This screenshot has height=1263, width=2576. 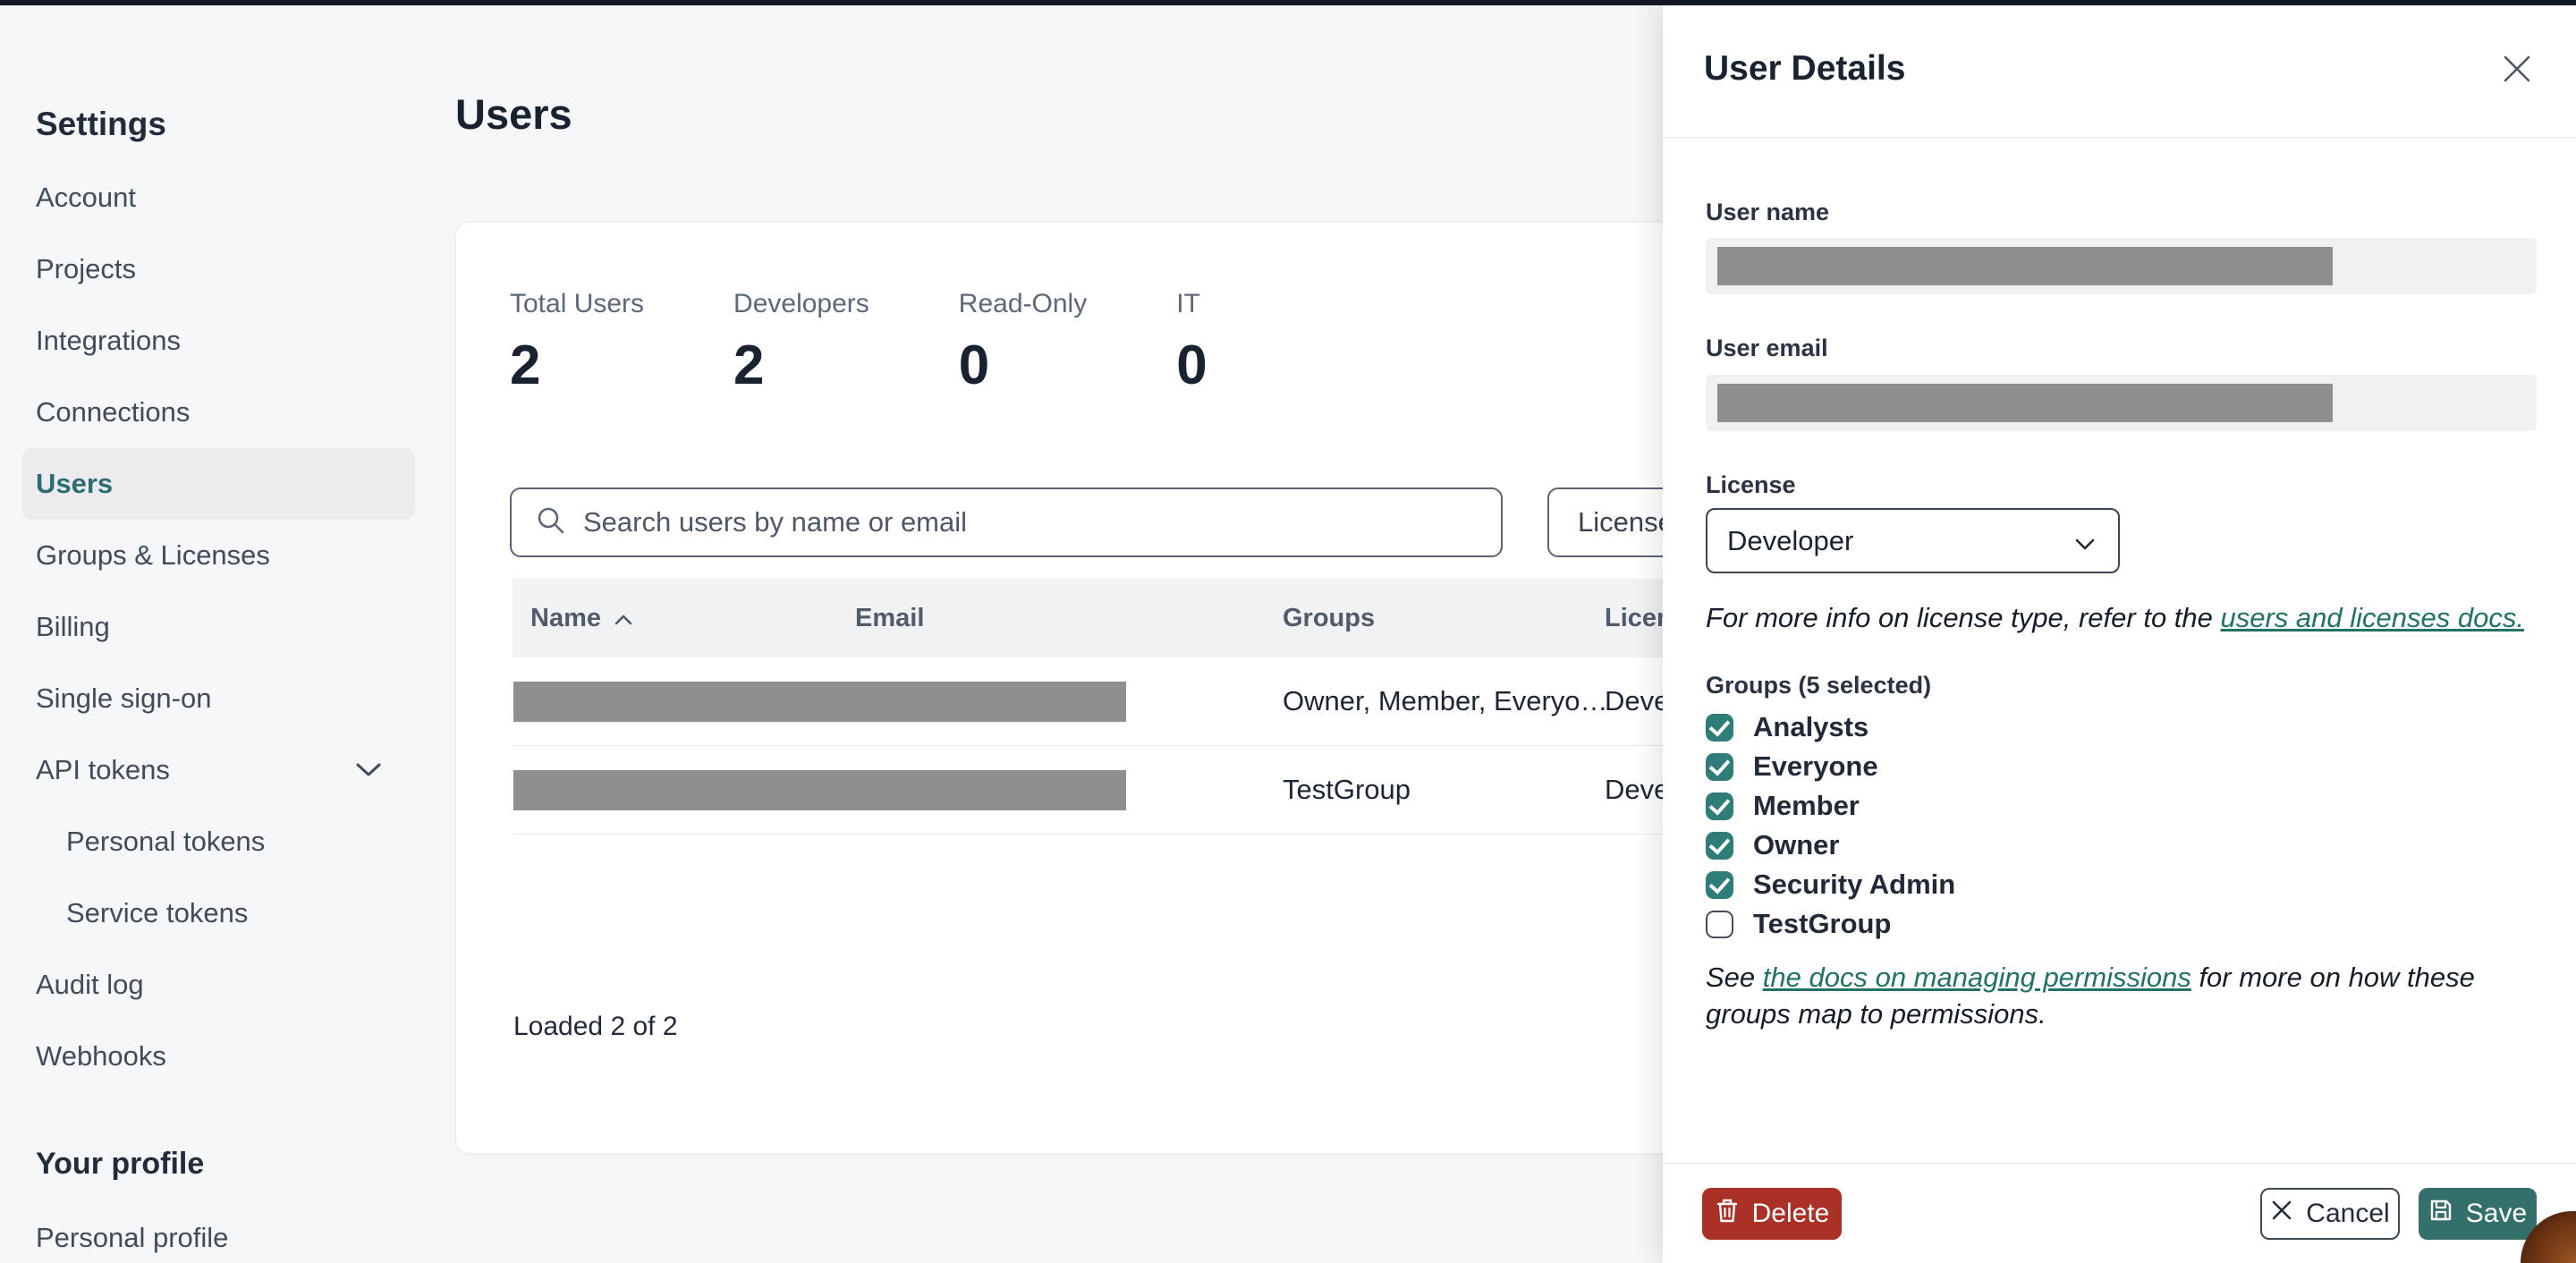 I want to click on users-licenses-docs-link: users and licenses docs., so click(x=2372, y=617).